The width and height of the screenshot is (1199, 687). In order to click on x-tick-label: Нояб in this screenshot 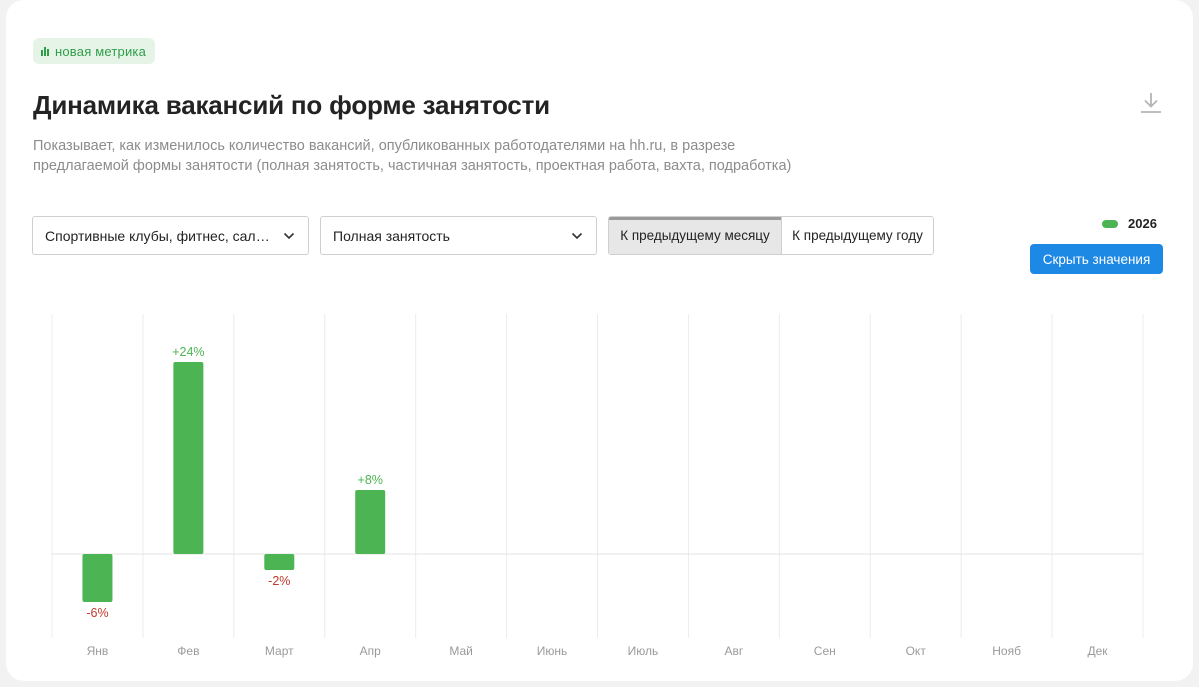, I will do `click(1006, 651)`.